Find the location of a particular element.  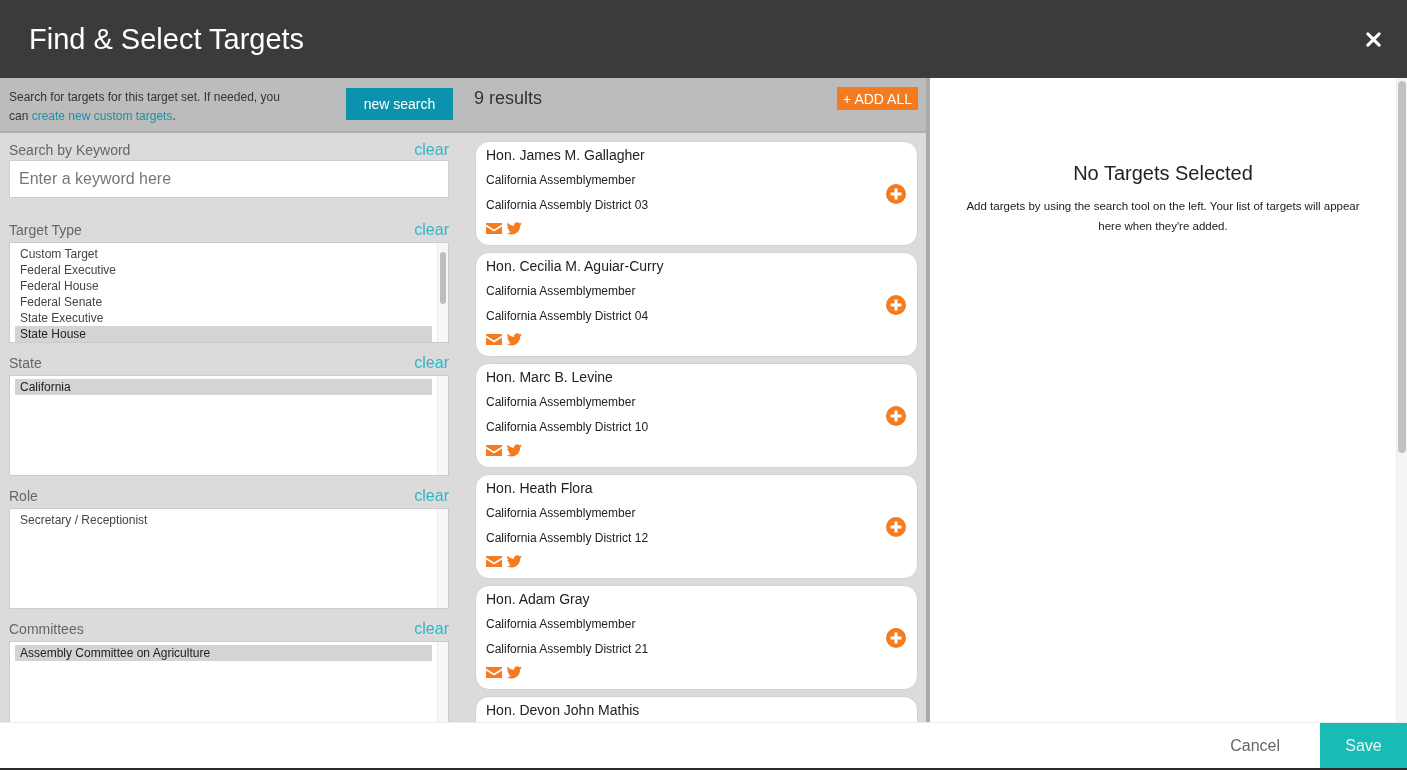

list-box: California is located at coordinates (229, 425).